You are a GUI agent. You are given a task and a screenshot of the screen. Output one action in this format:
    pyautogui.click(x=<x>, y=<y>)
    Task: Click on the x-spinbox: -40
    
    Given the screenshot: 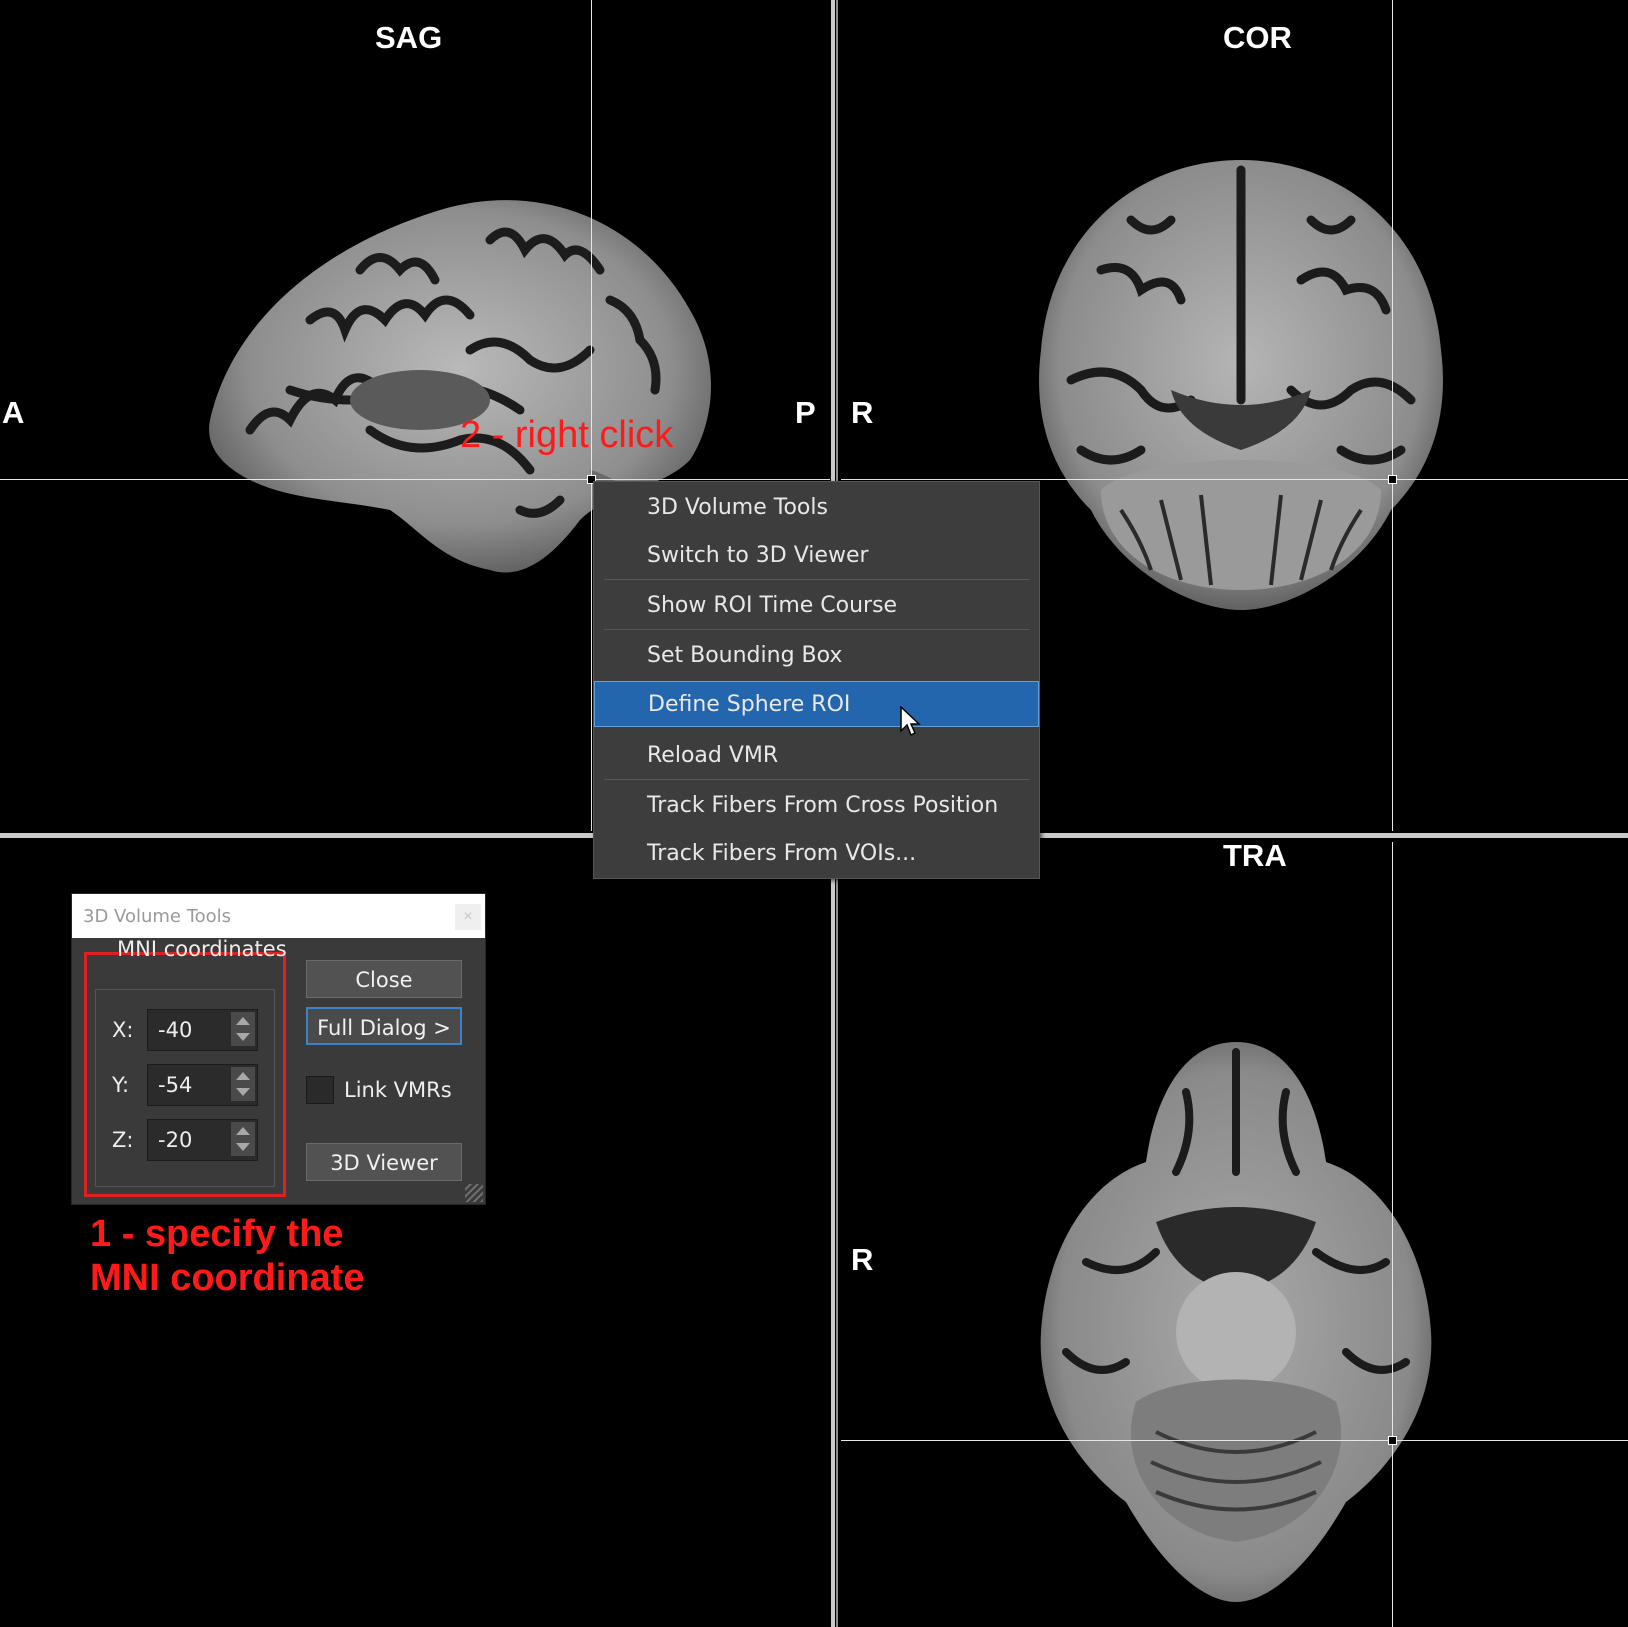 What is the action you would take?
    pyautogui.click(x=202, y=1030)
    